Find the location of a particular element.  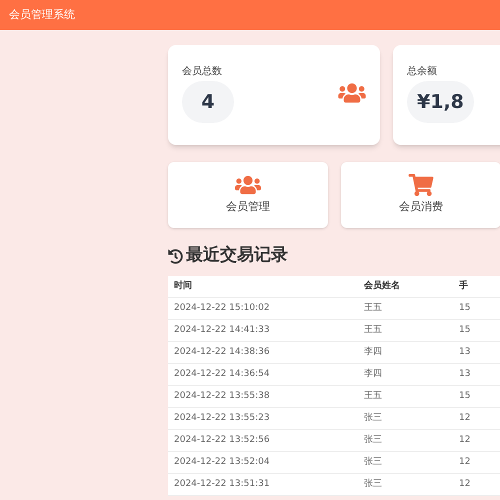

cart-icon is located at coordinates (421, 185).